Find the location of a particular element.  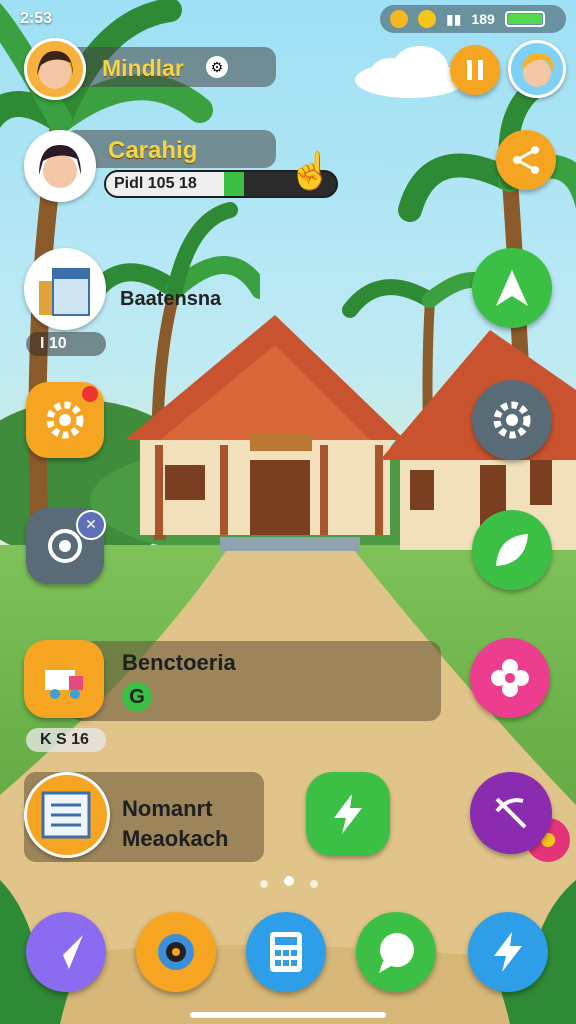

newspaper-icon is located at coordinates (66, 815).